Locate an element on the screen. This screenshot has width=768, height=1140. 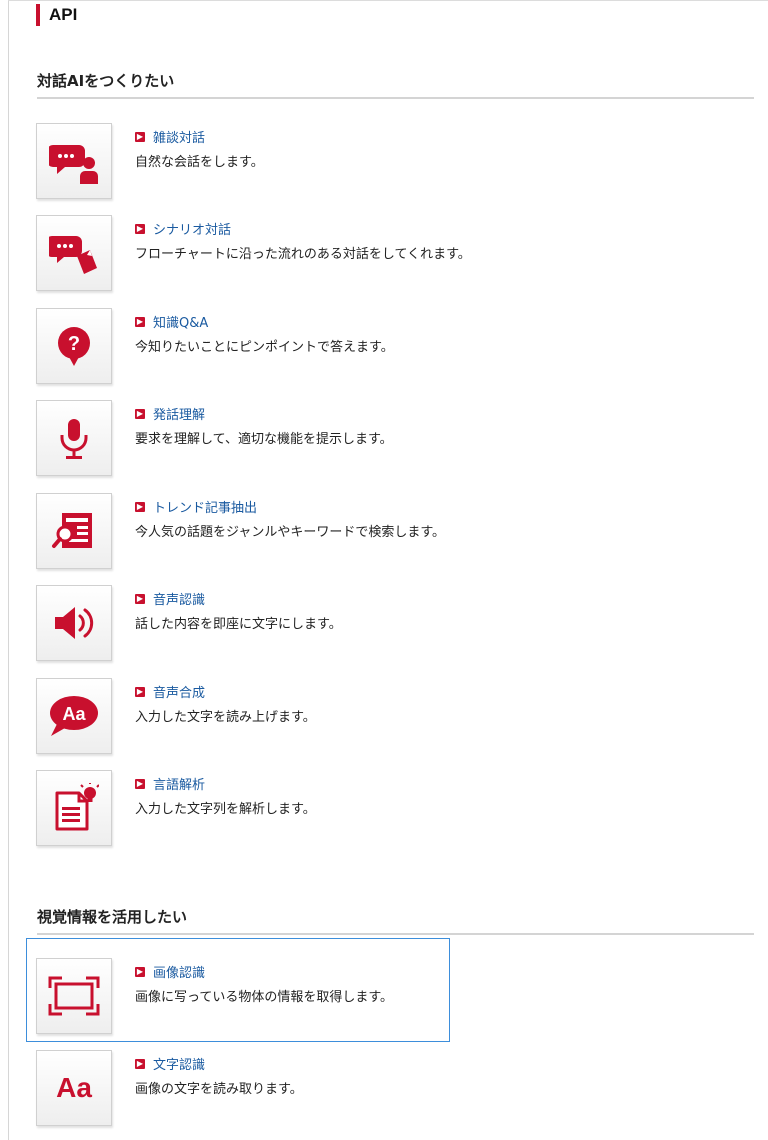
api-link-label: 音声合成 is located at coordinates (179, 691).